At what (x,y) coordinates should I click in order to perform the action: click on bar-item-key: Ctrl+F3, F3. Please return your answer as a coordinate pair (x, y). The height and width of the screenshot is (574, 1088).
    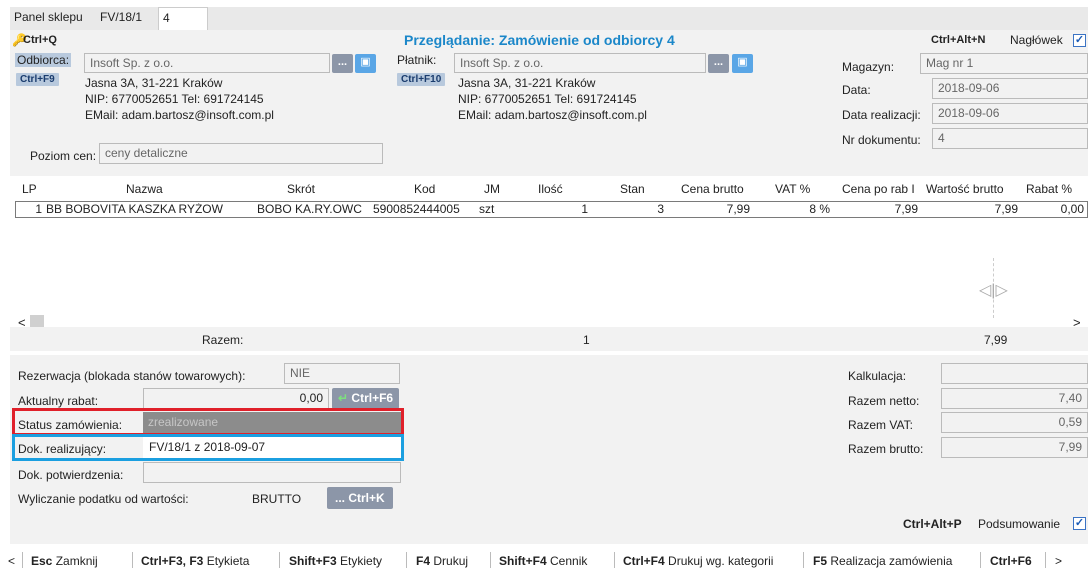
    Looking at the image, I should click on (172, 561).